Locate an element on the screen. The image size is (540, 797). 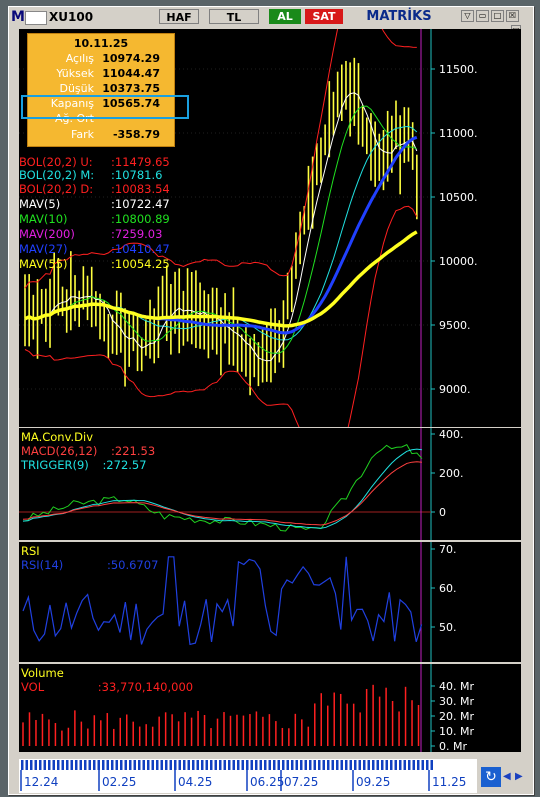
volume-tick-label: 0. Mr is located at coordinates (453, 746).